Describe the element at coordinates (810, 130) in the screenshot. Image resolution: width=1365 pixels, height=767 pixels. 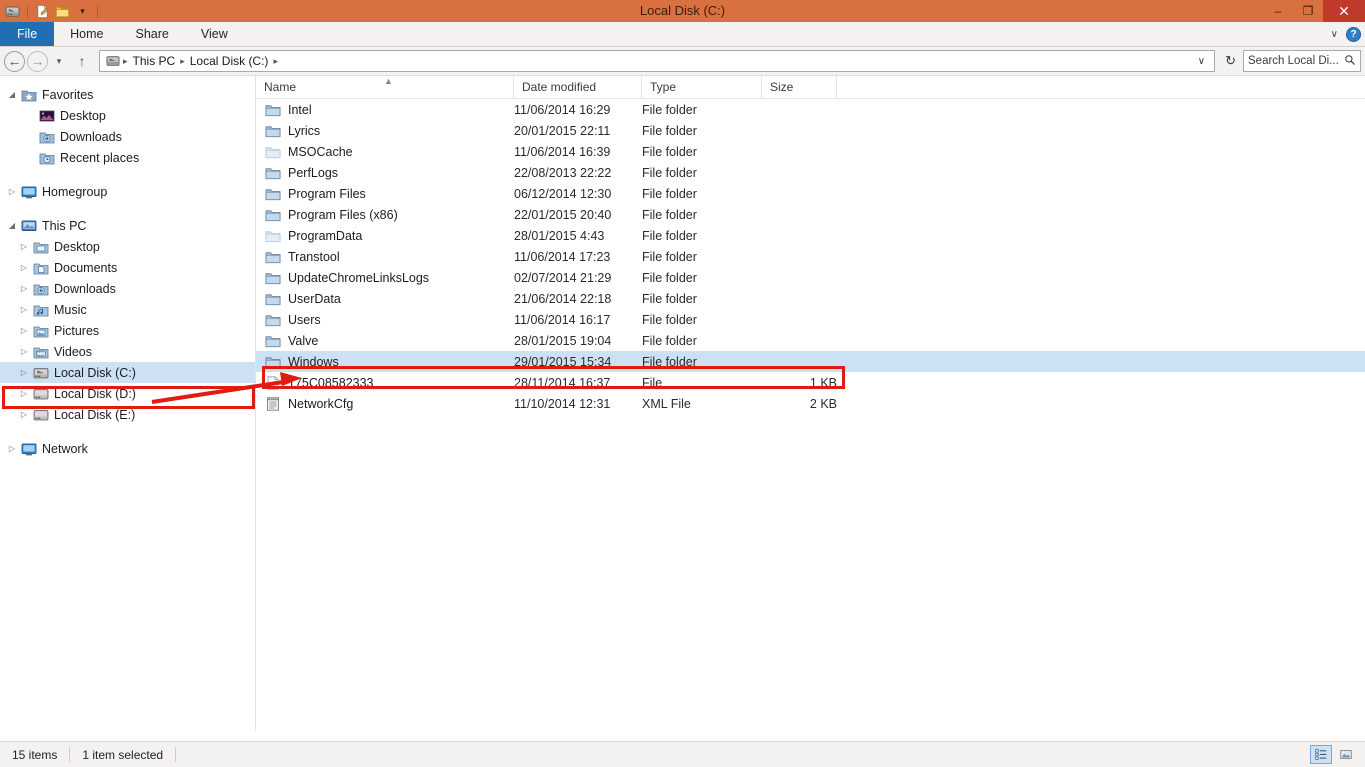
I see `table-row: Lyrics 20/01/2015 22:11 File folder` at that location.